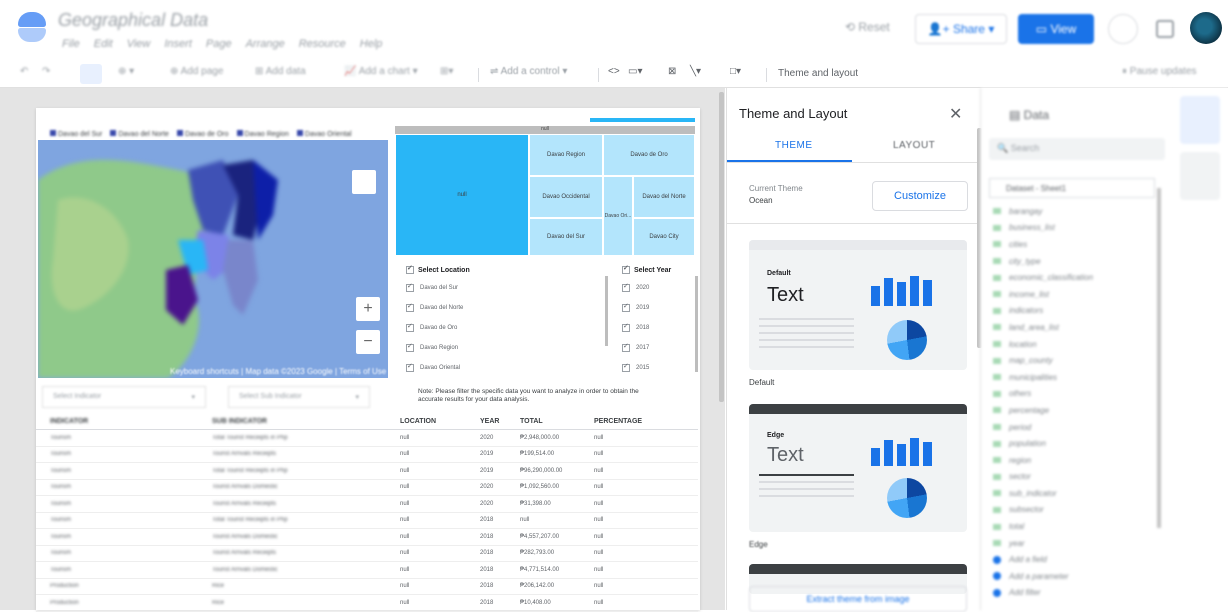  I want to click on field-item: Add a field, so click(1043, 559).